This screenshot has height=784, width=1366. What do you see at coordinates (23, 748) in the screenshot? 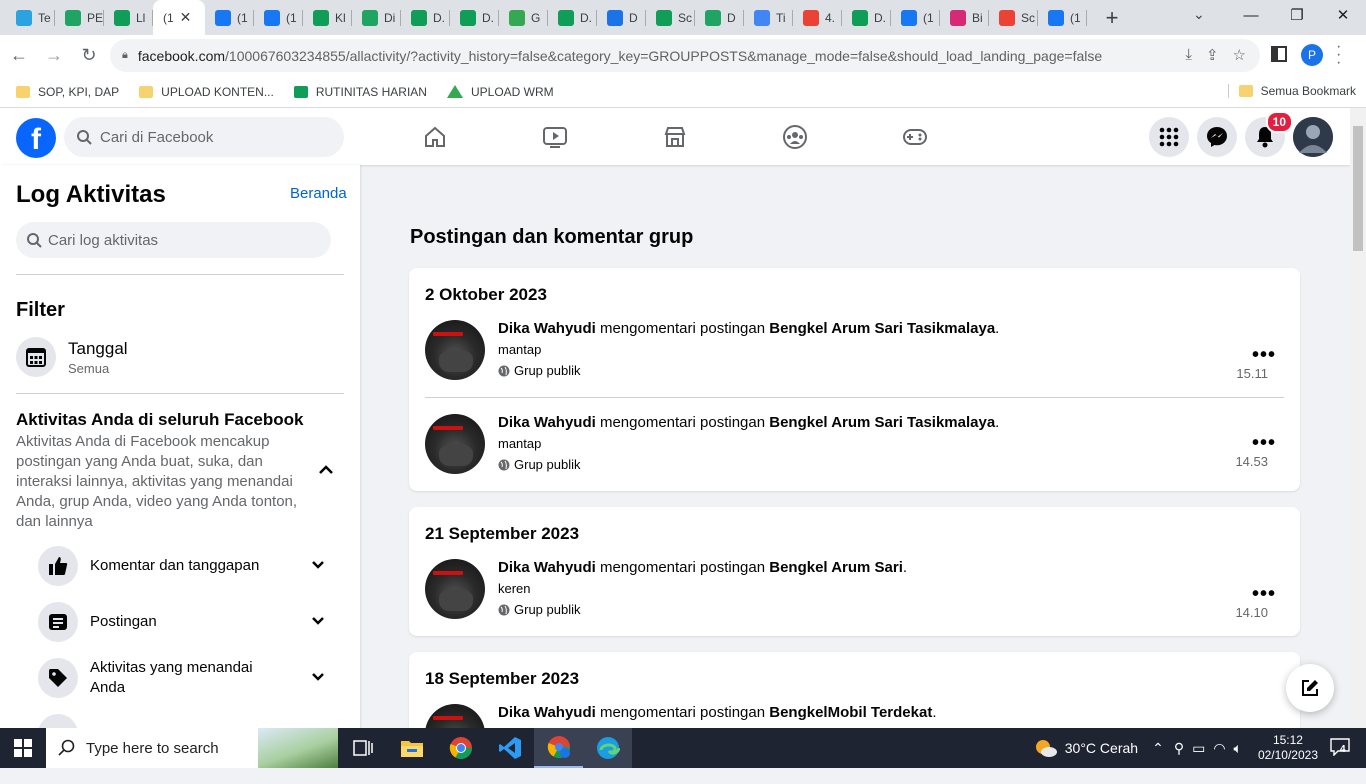
I see `windows-start-button` at bounding box center [23, 748].